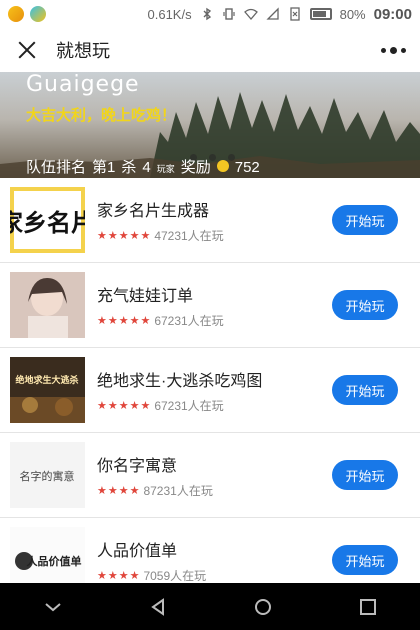 Image resolution: width=420 pixels, height=630 pixels. What do you see at coordinates (210, 475) in the screenshot?
I see `list-item: 名字的寓意 你名字寓意 ★★★★ 87231人在玩 开始玩` at bounding box center [210, 475].